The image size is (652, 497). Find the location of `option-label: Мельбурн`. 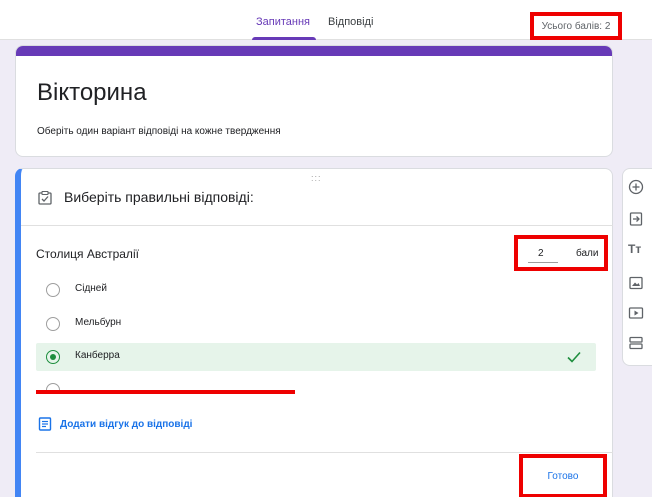

option-label: Мельбурн is located at coordinates (98, 322).